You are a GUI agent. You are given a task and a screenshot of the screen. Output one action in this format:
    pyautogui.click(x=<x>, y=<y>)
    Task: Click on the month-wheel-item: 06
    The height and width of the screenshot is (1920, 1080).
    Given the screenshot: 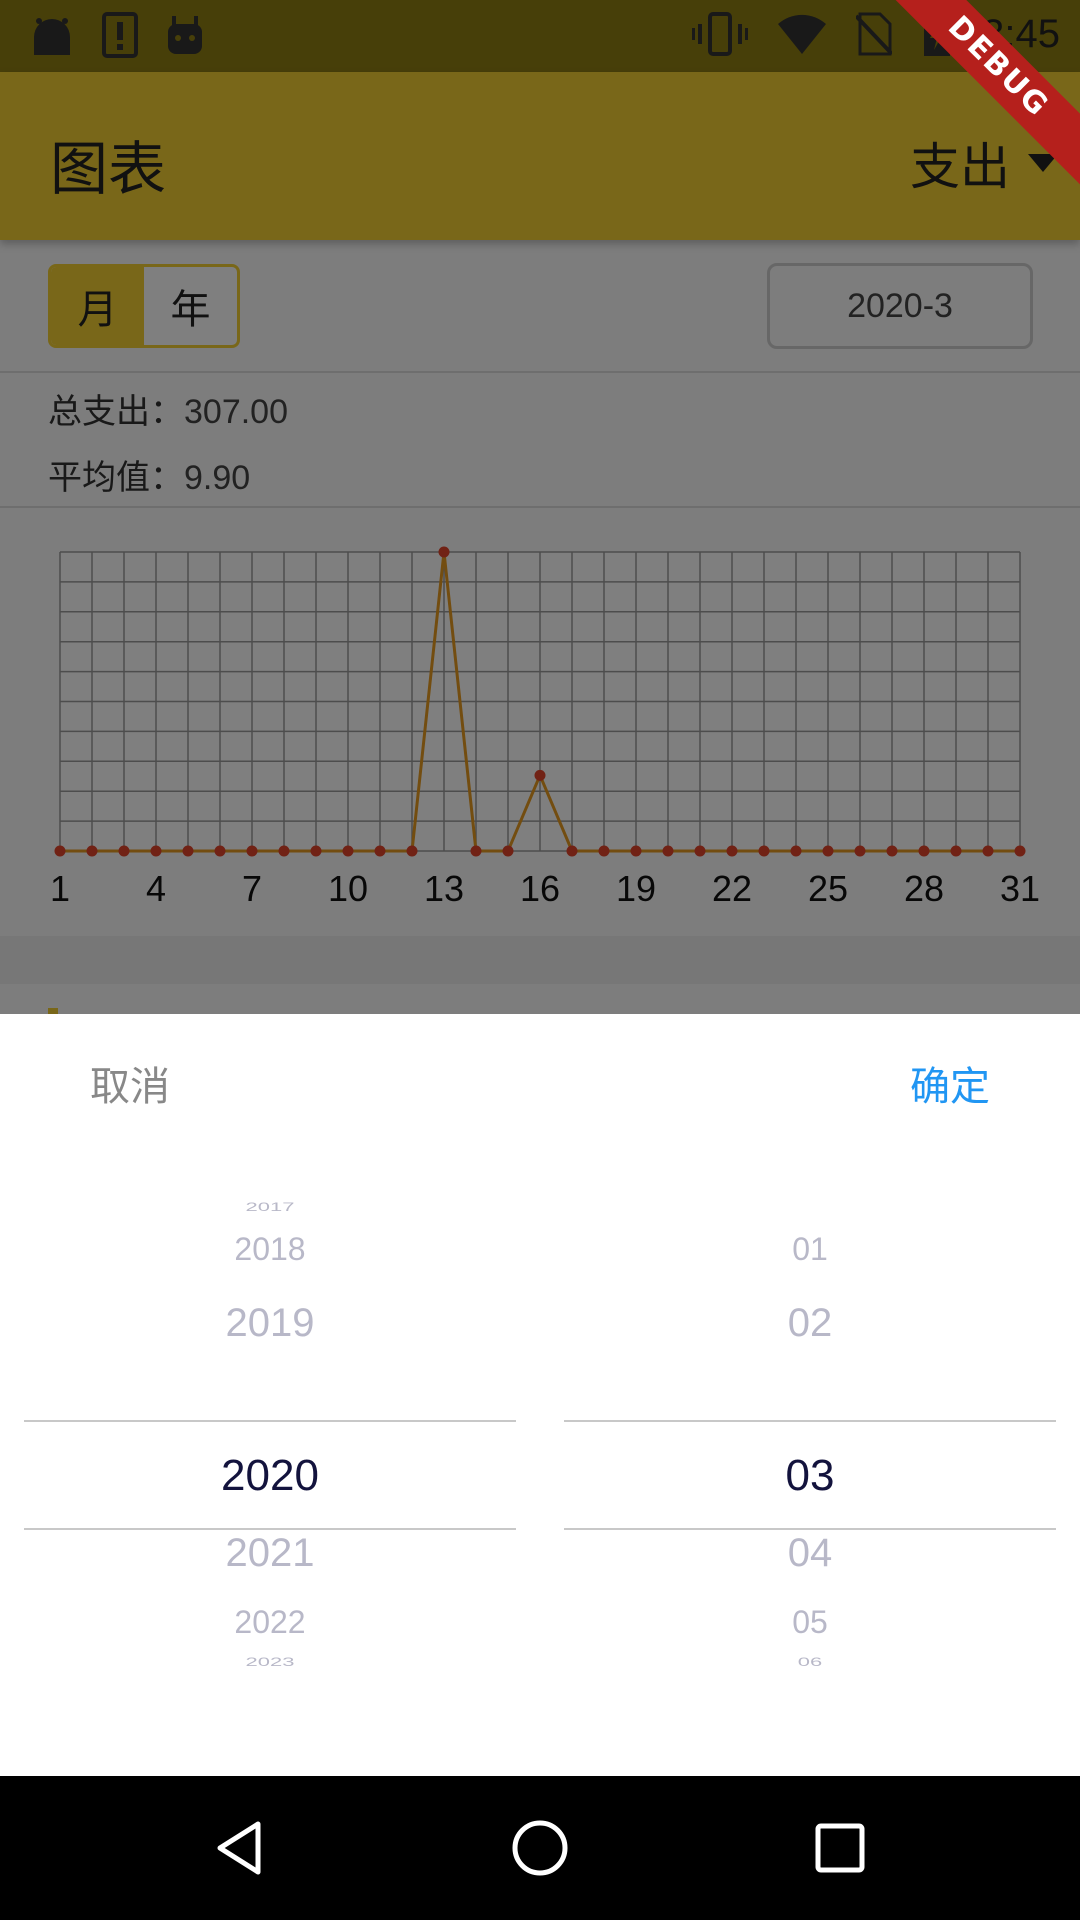 What is the action you would take?
    pyautogui.click(x=810, y=1662)
    